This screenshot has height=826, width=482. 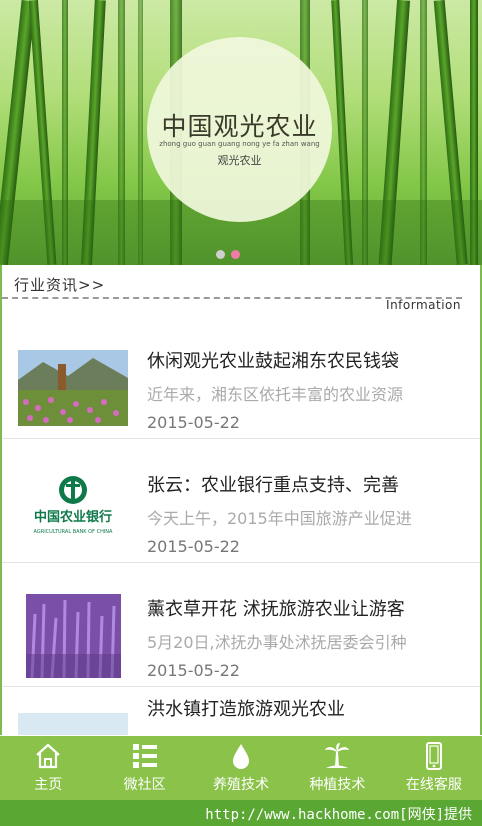 I want to click on article-summary: 今天上午，2015年中国旅游产业促进, so click(x=279, y=518).